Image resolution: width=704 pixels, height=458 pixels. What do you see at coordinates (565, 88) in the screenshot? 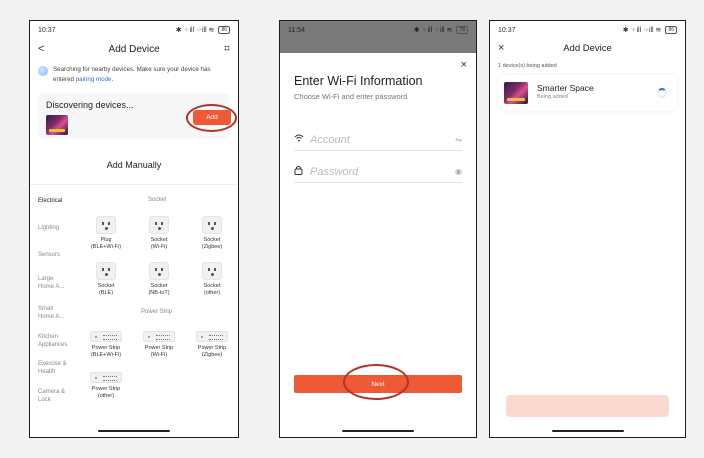
I see `device-name: Smarter Space` at bounding box center [565, 88].